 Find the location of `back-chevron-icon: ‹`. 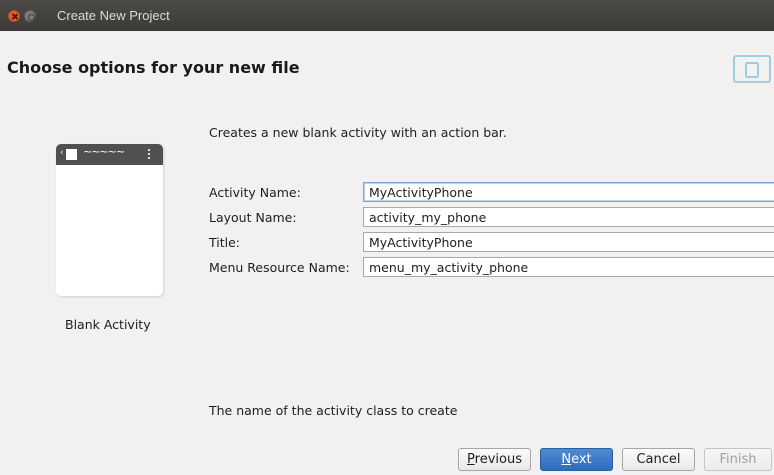

back-chevron-icon: ‹ is located at coordinates (62, 153).